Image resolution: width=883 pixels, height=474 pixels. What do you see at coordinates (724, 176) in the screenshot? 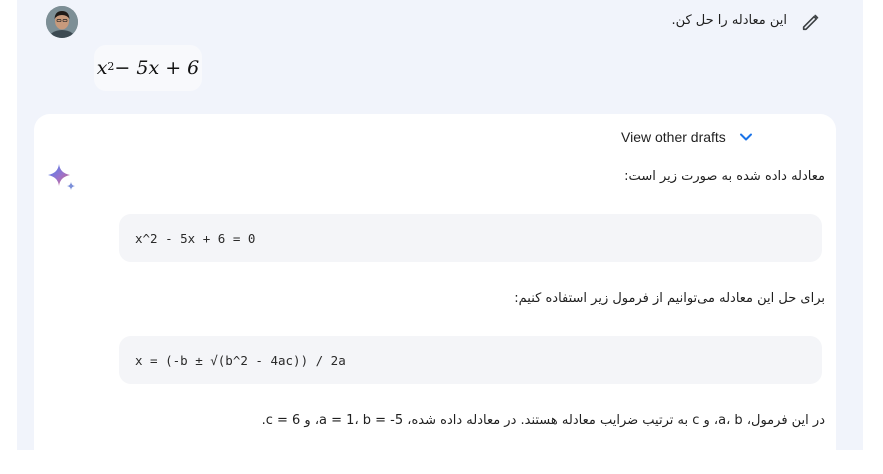
I see `response-intro-text: معادله داده شده به صورت زیر است:` at bounding box center [724, 176].